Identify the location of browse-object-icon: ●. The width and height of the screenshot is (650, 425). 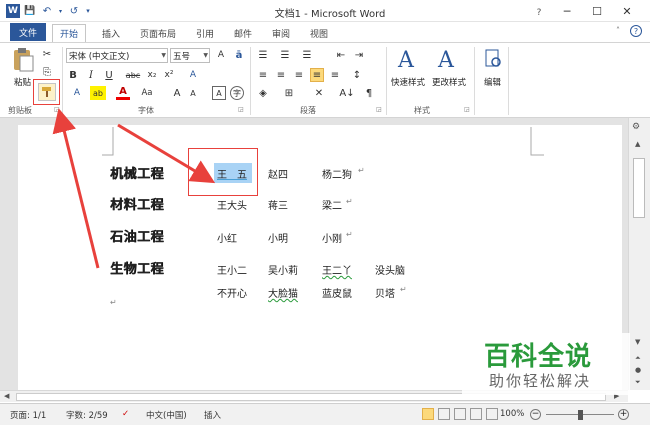
(638, 370).